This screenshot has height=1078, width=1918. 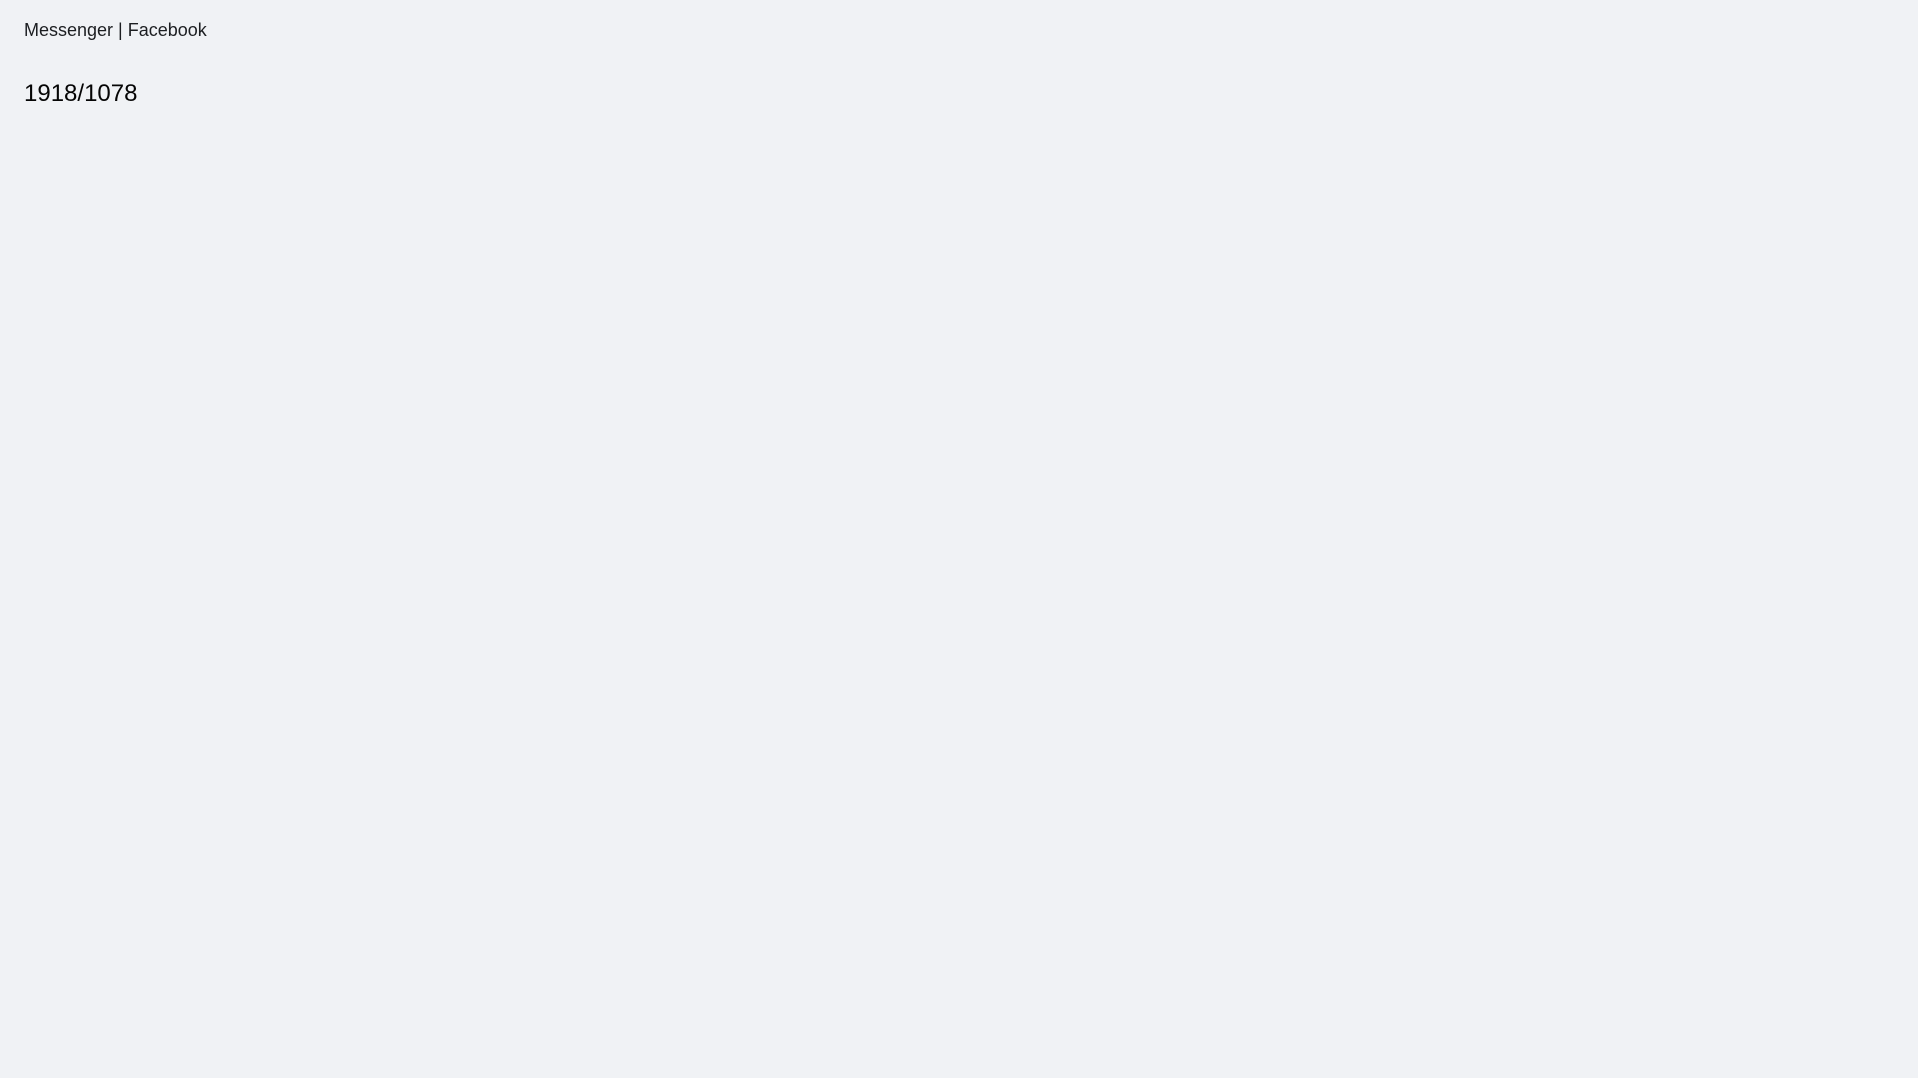 I want to click on tab-title: Messenger | Facebook, so click(x=115, y=30).